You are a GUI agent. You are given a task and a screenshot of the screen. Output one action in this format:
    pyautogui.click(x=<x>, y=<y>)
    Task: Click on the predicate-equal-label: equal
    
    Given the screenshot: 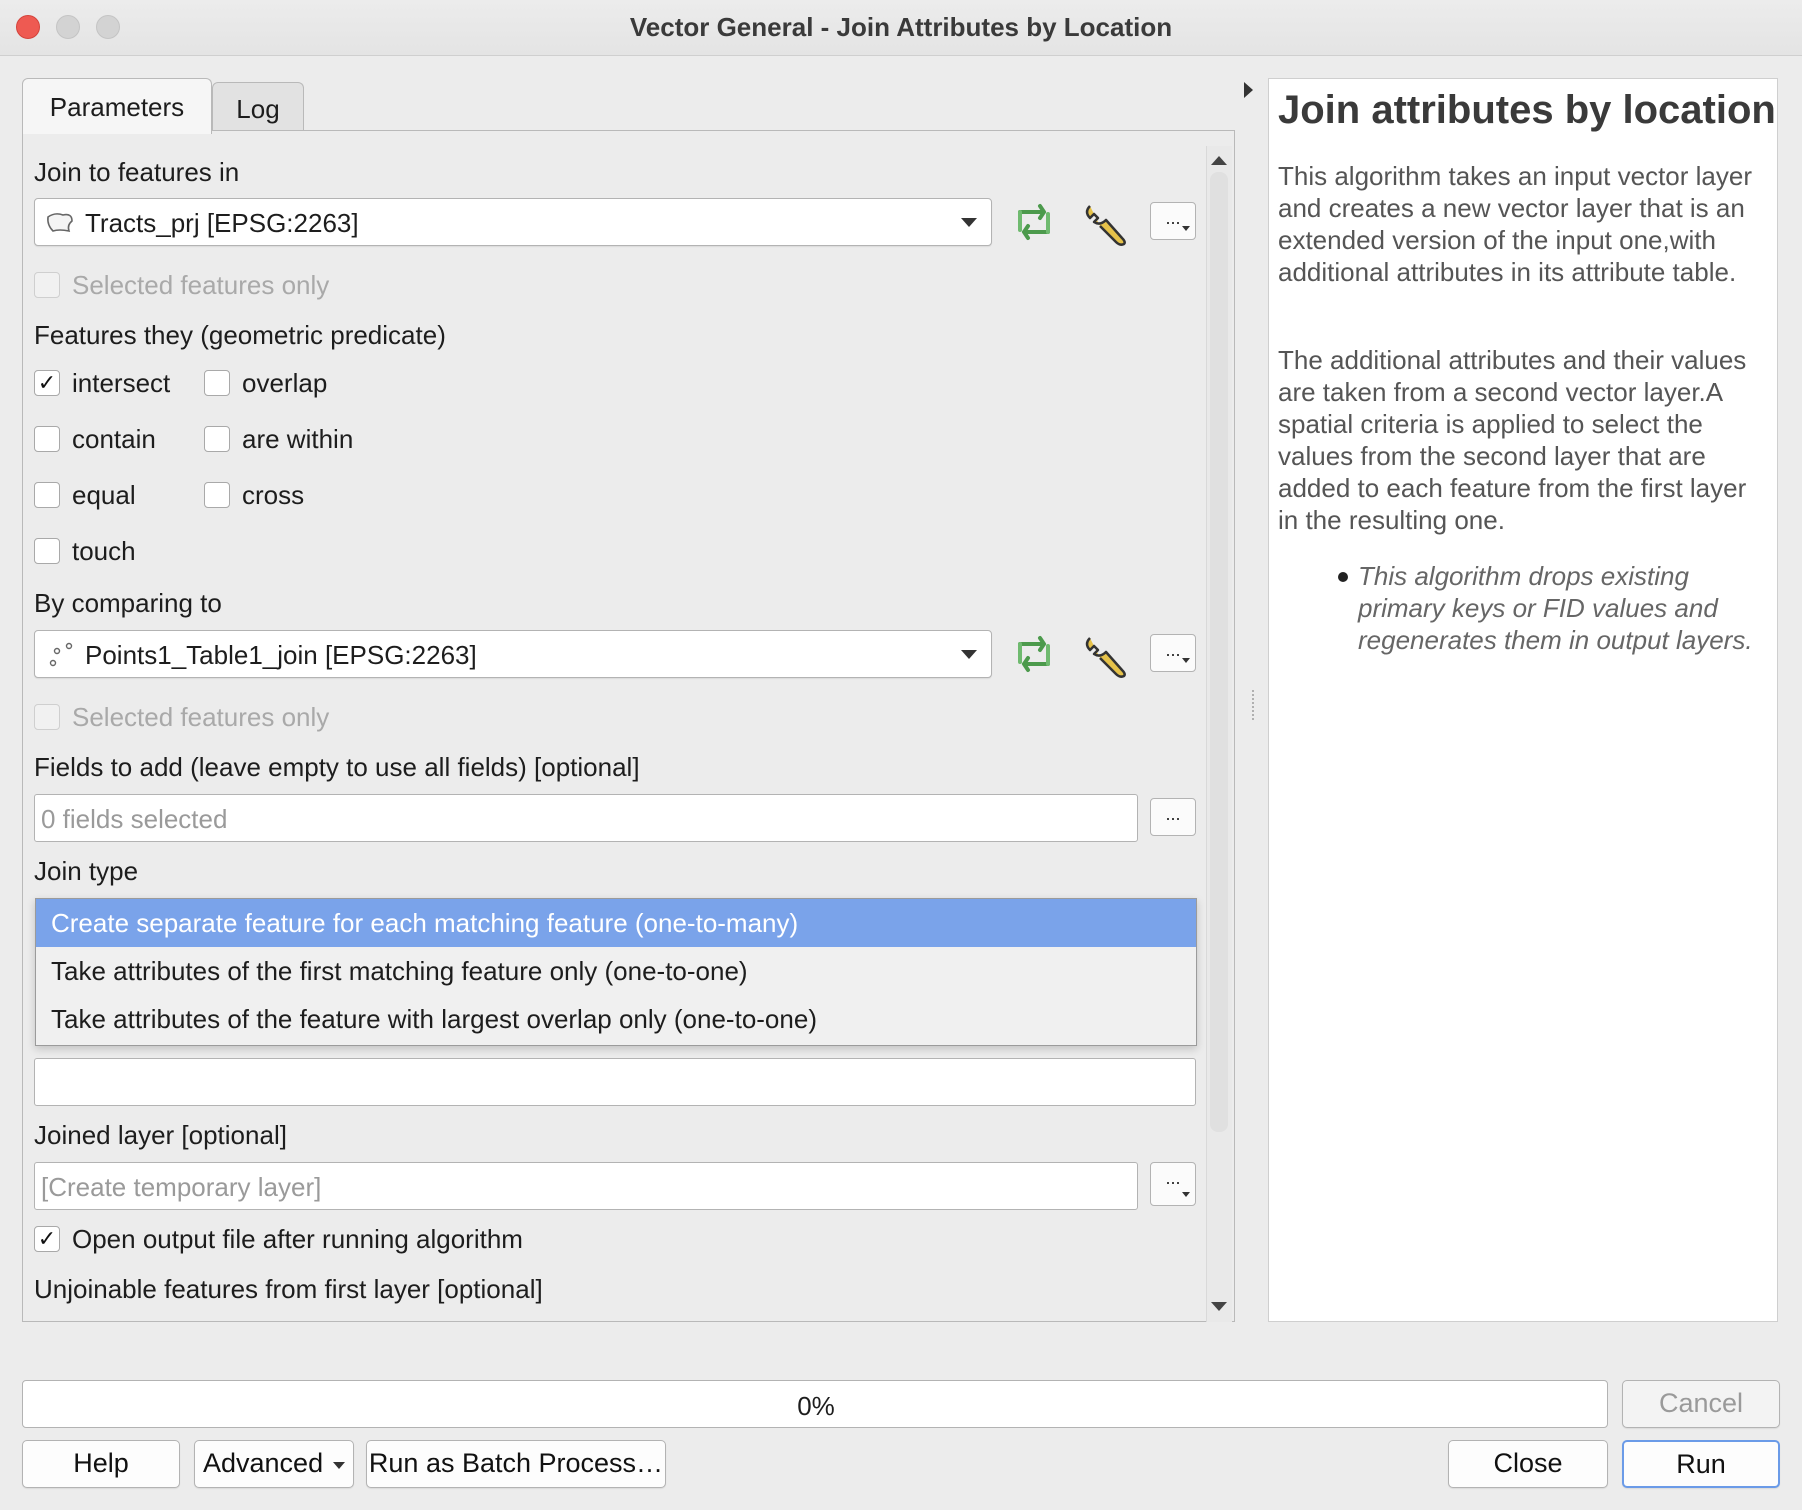 What is the action you would take?
    pyautogui.click(x=104, y=495)
    